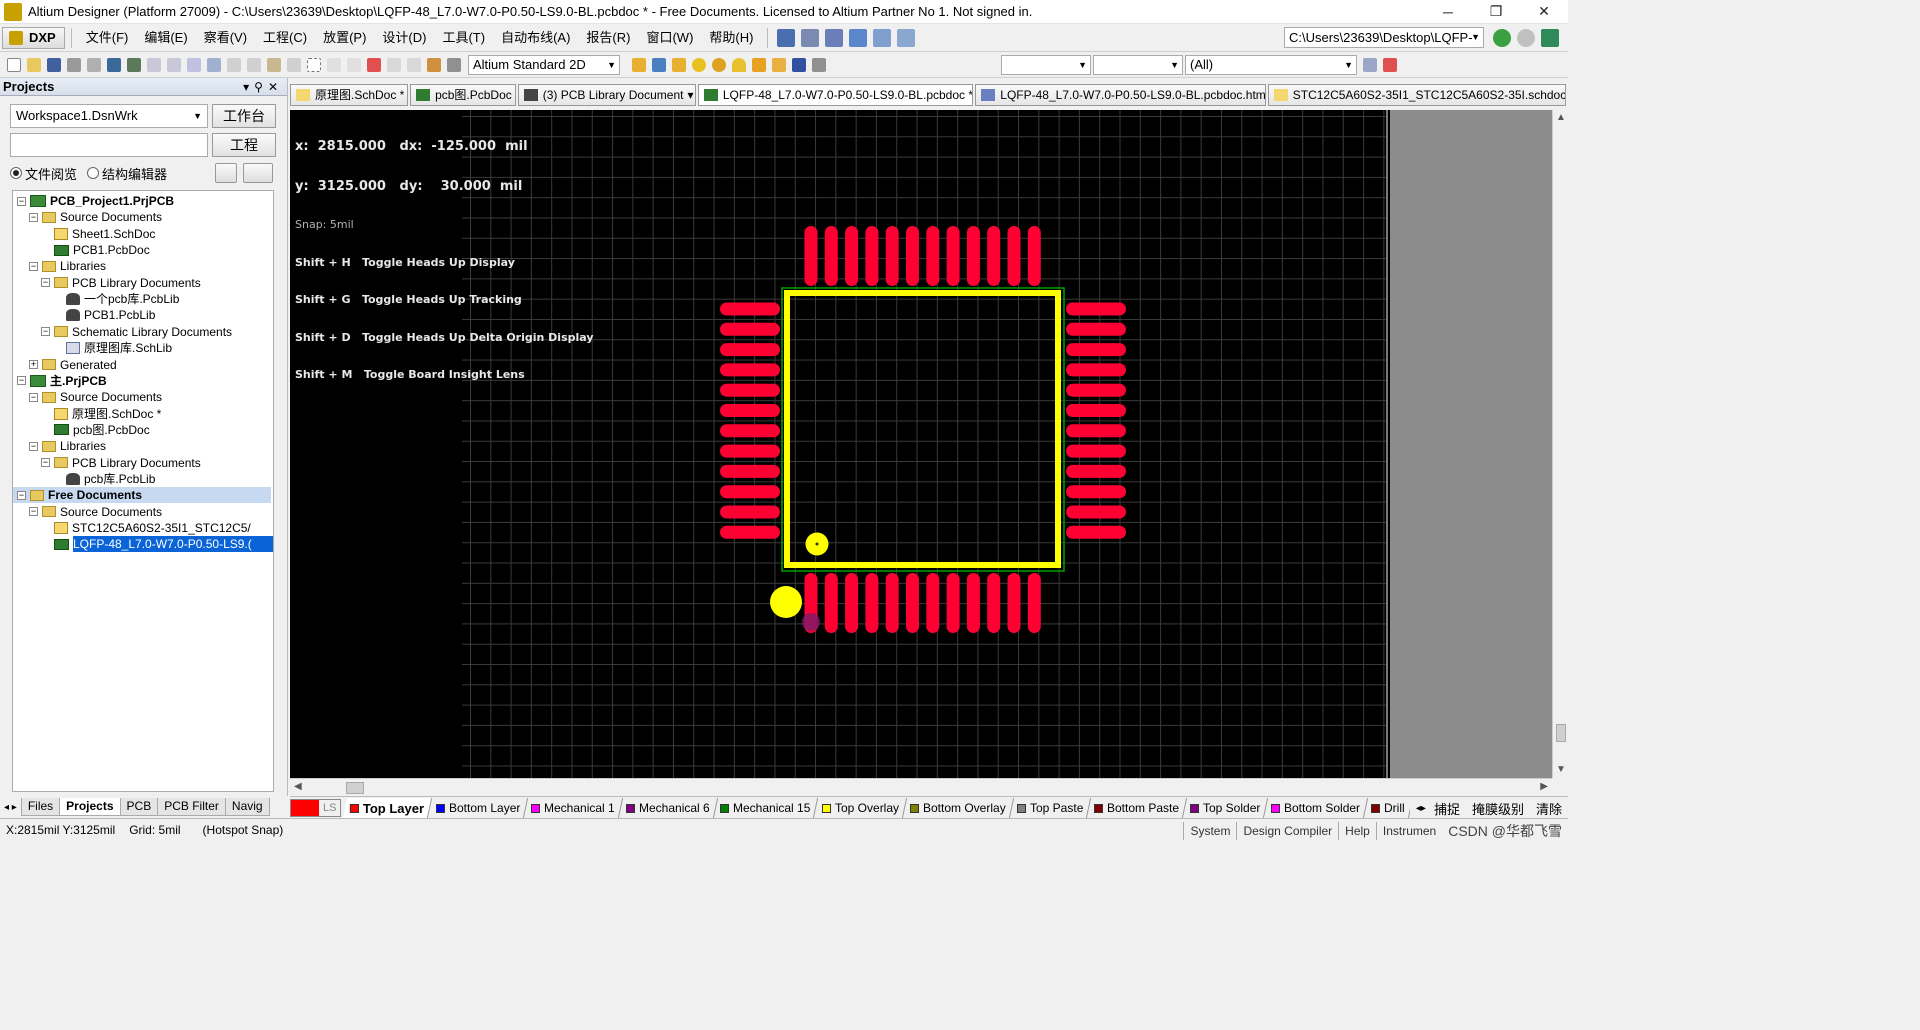  I want to click on radio-file-view, so click(16, 173).